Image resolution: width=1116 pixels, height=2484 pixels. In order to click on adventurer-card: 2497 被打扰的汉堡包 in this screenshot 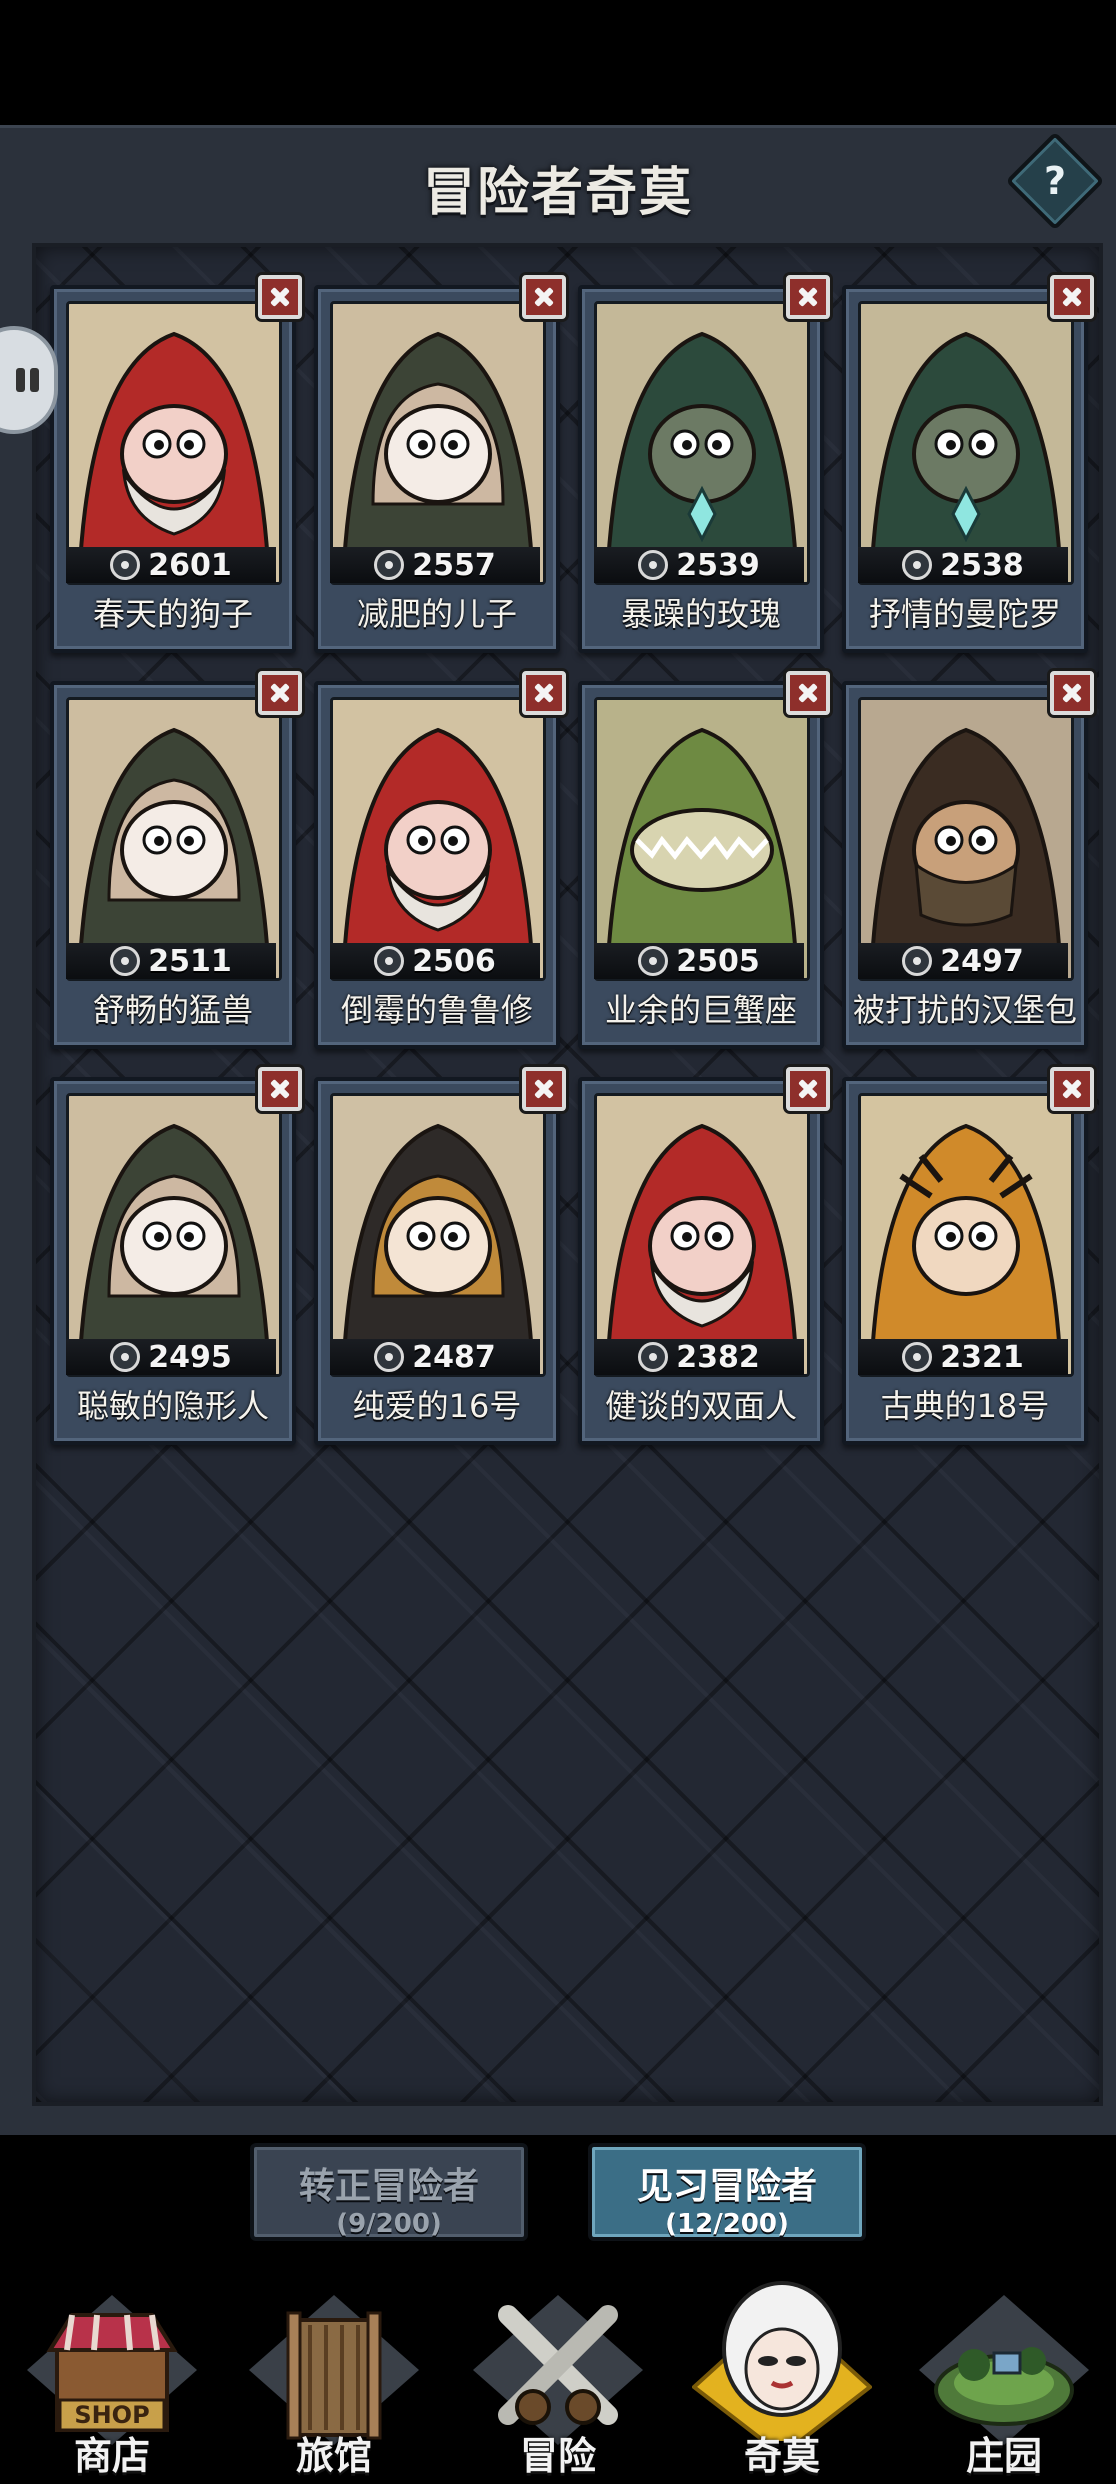, I will do `click(968, 860)`.